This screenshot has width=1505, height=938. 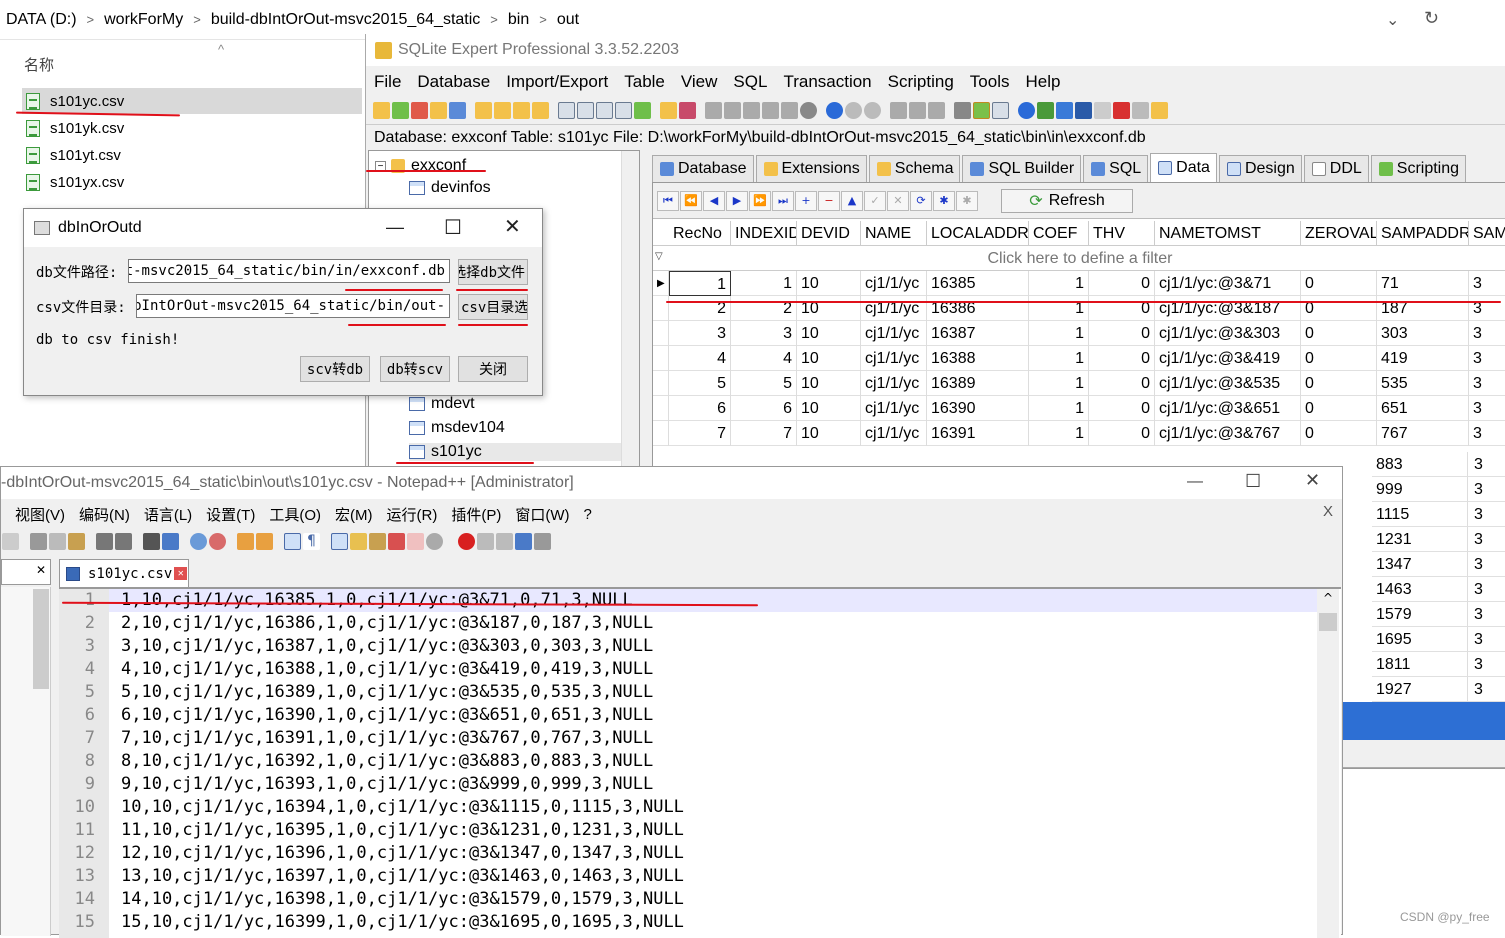 What do you see at coordinates (1420, 689) in the screenshot?
I see `table-cell: 1927` at bounding box center [1420, 689].